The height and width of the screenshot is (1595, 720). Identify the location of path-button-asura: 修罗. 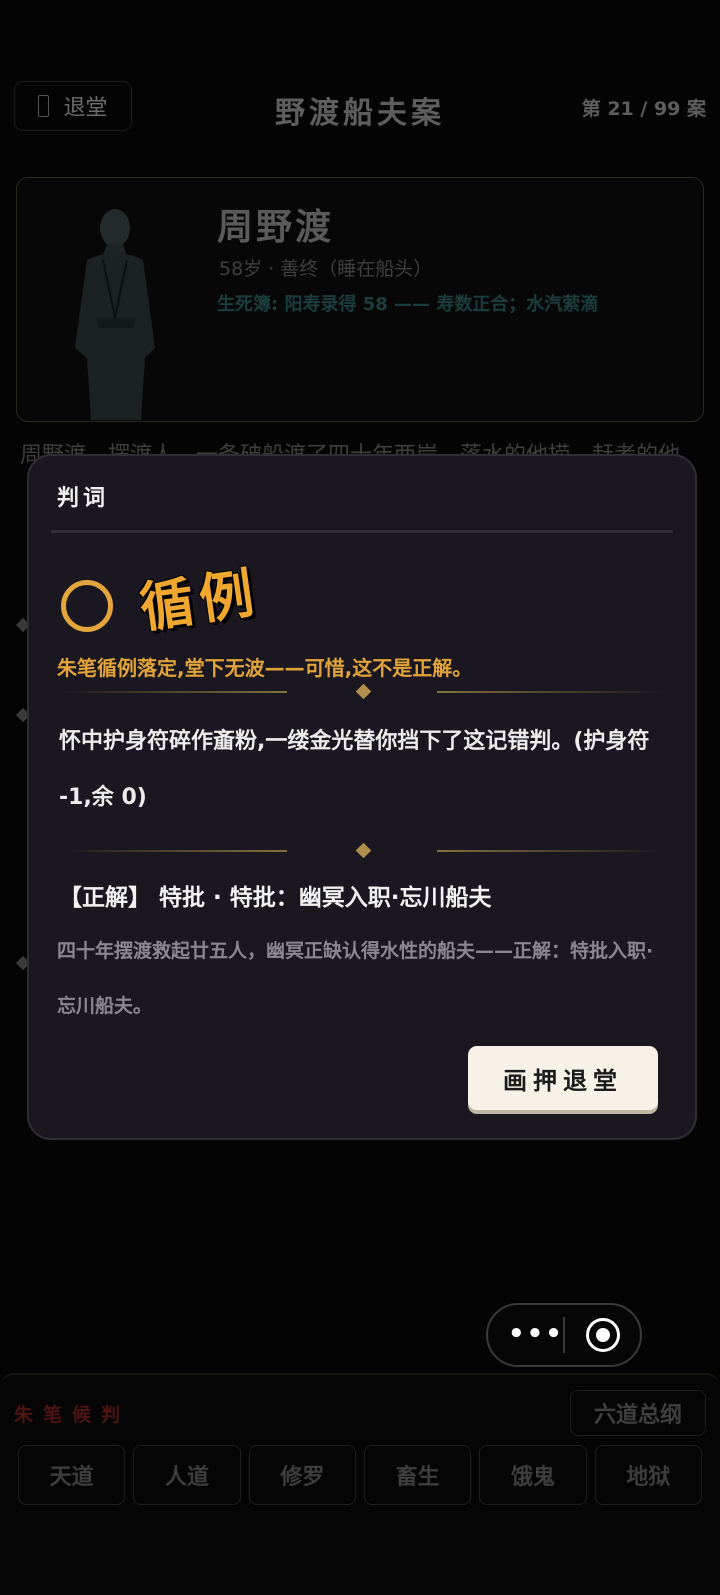
(302, 1475).